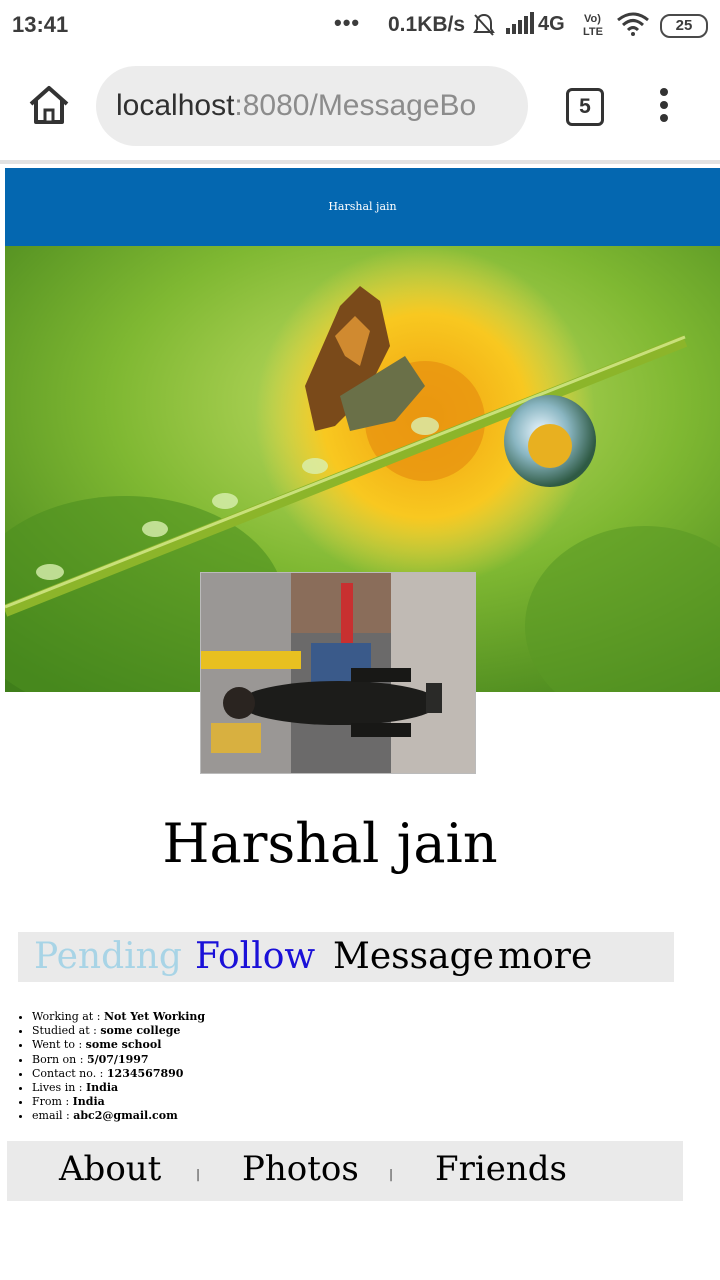 This screenshot has width=720, height=1280. I want to click on svg-text: Vo), so click(592, 19).